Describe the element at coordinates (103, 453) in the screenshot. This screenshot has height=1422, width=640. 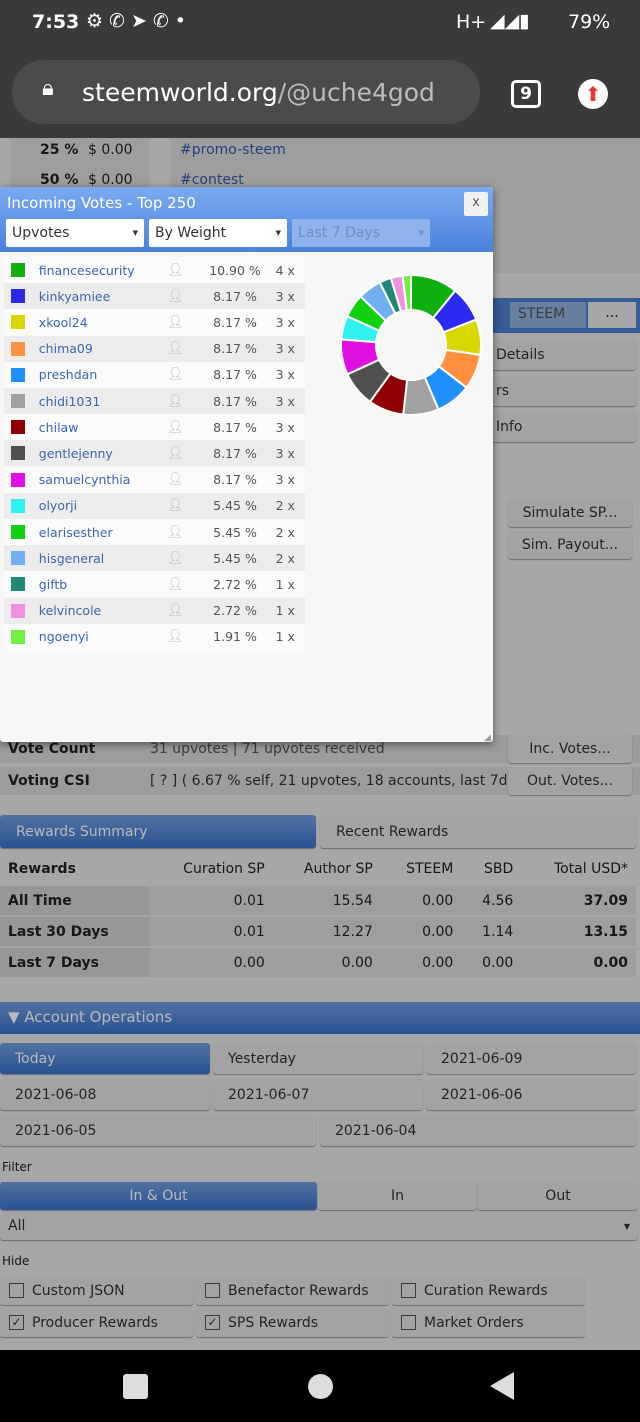
I see `voter-link: gentlejenny` at that location.